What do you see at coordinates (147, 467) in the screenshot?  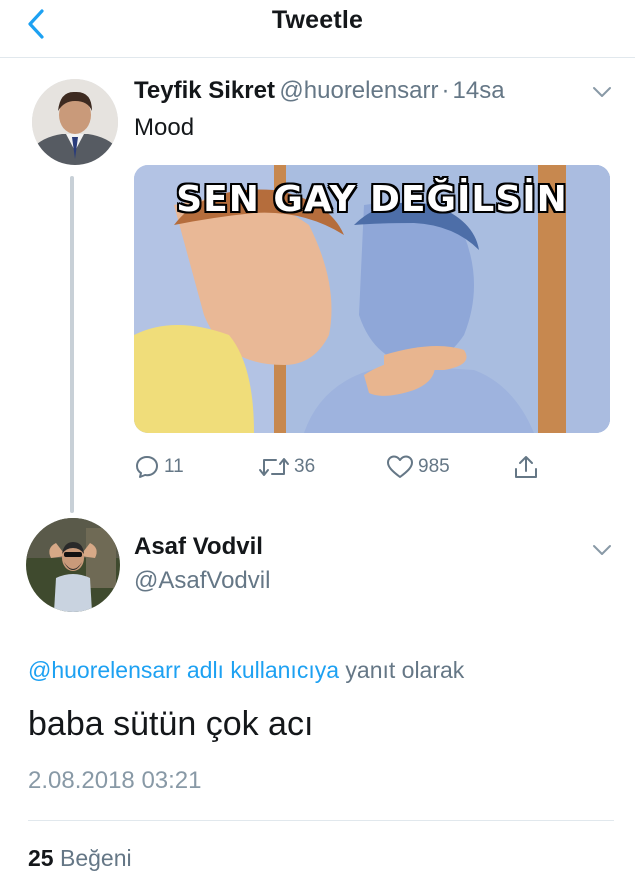 I see `reply-icon` at bounding box center [147, 467].